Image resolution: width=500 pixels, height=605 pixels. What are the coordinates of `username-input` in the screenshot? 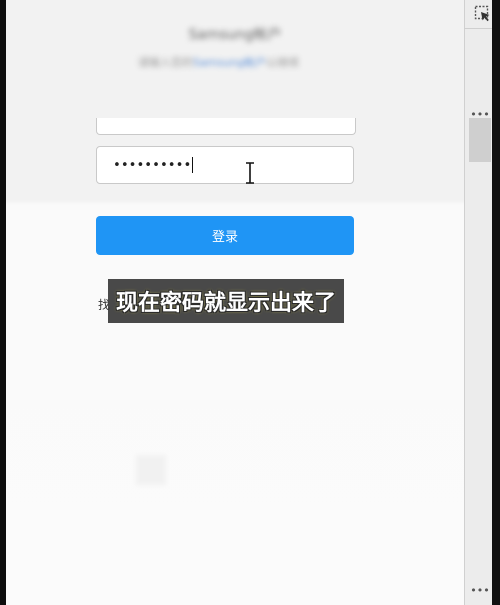 It's located at (226, 126).